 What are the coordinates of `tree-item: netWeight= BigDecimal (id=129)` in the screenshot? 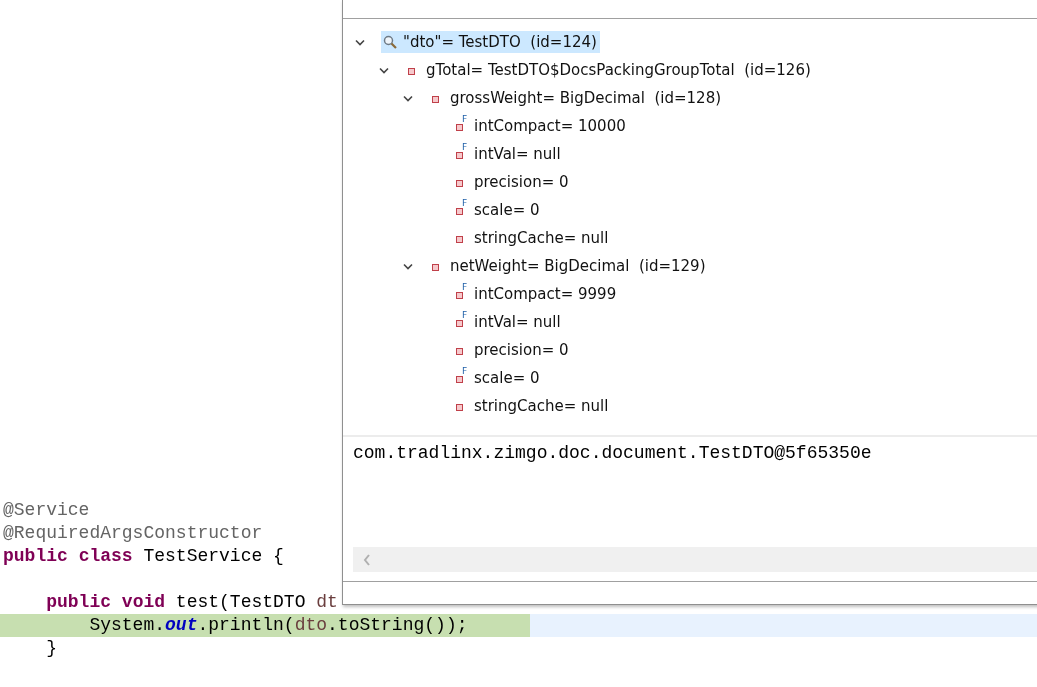 It's located at (569, 266).